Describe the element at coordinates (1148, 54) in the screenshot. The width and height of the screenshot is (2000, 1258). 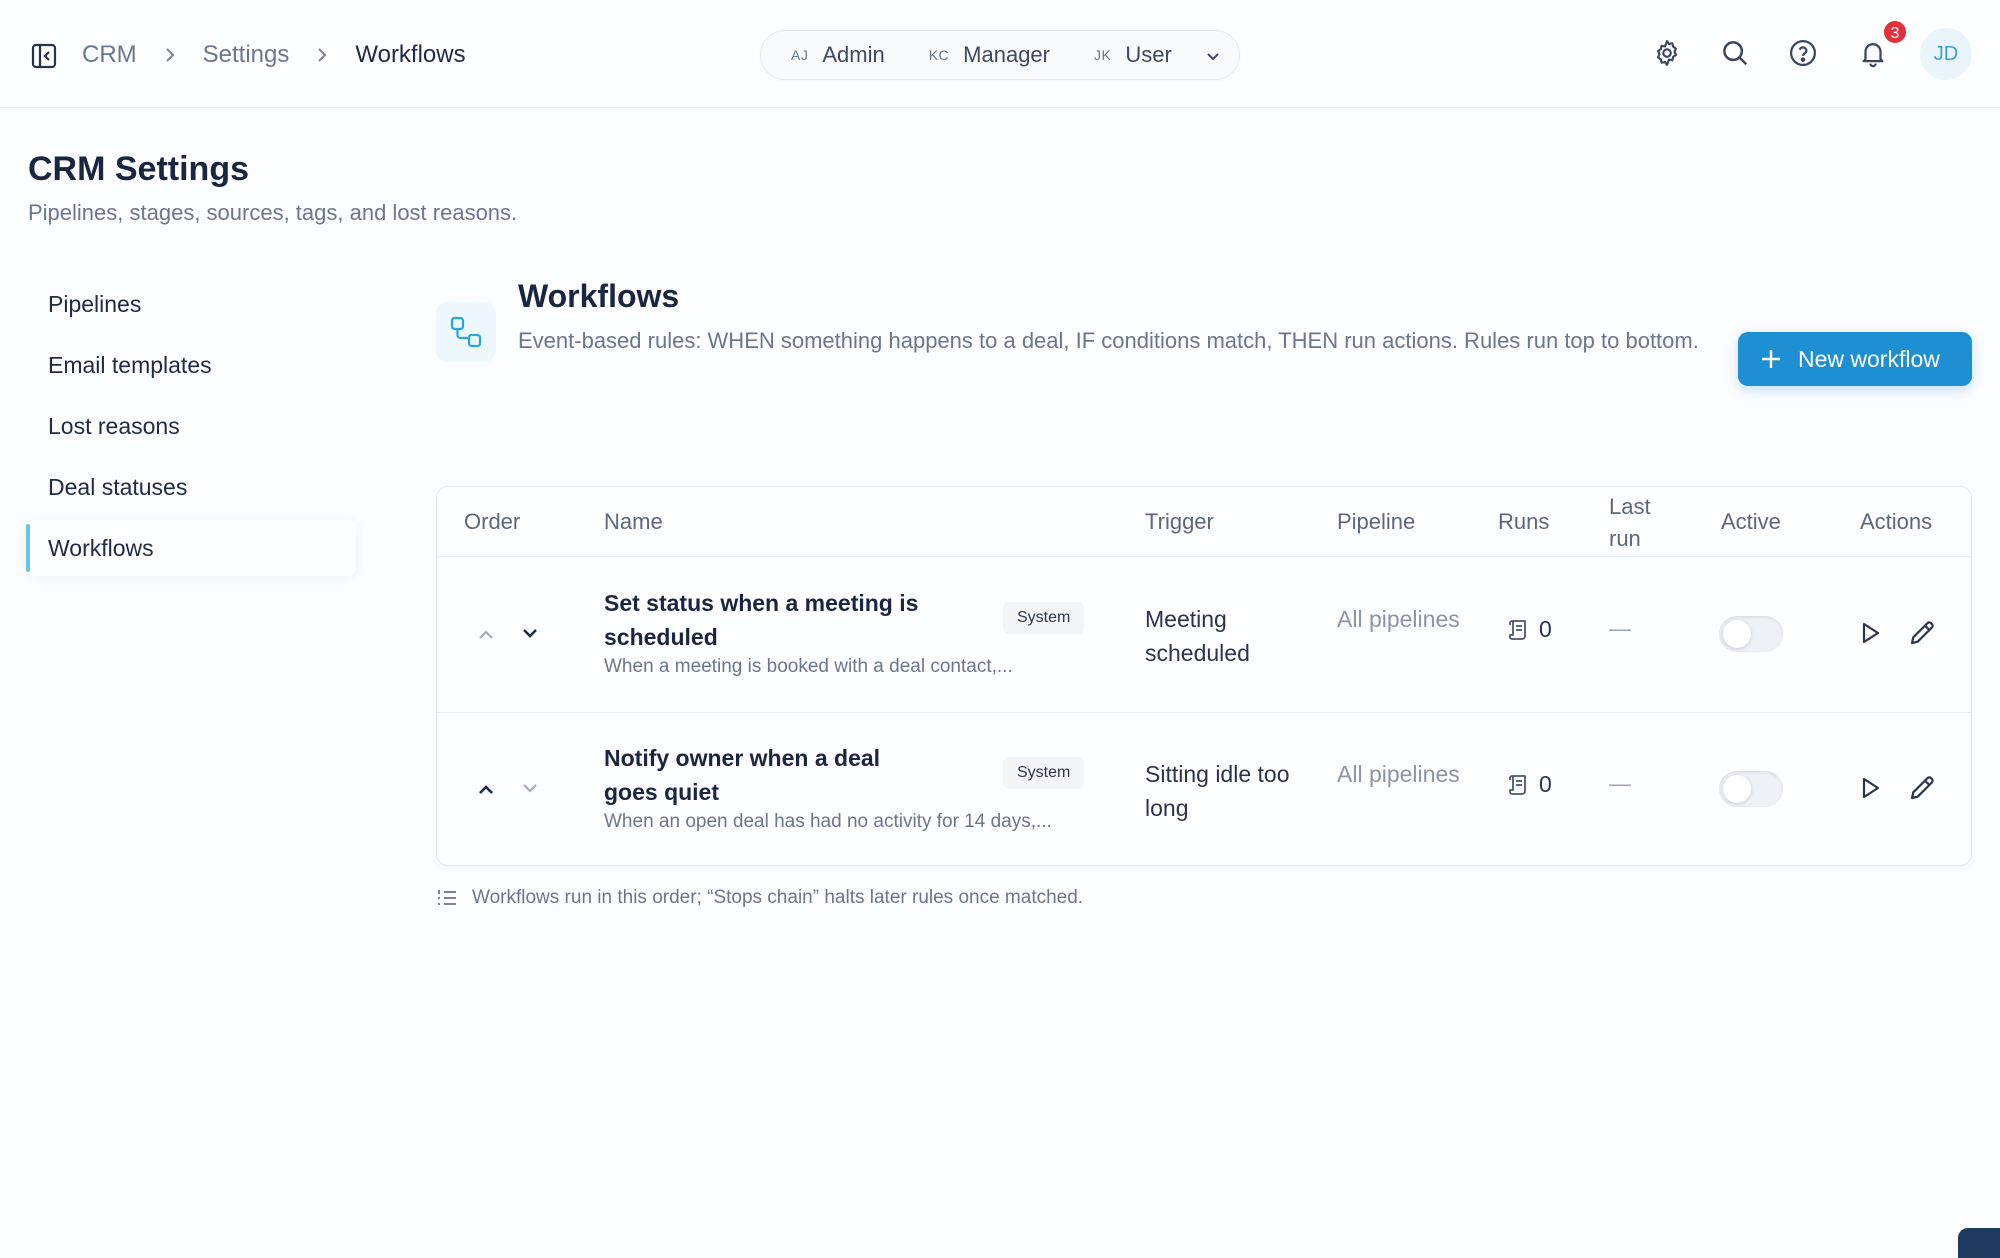
I see `role-name: User` at that location.